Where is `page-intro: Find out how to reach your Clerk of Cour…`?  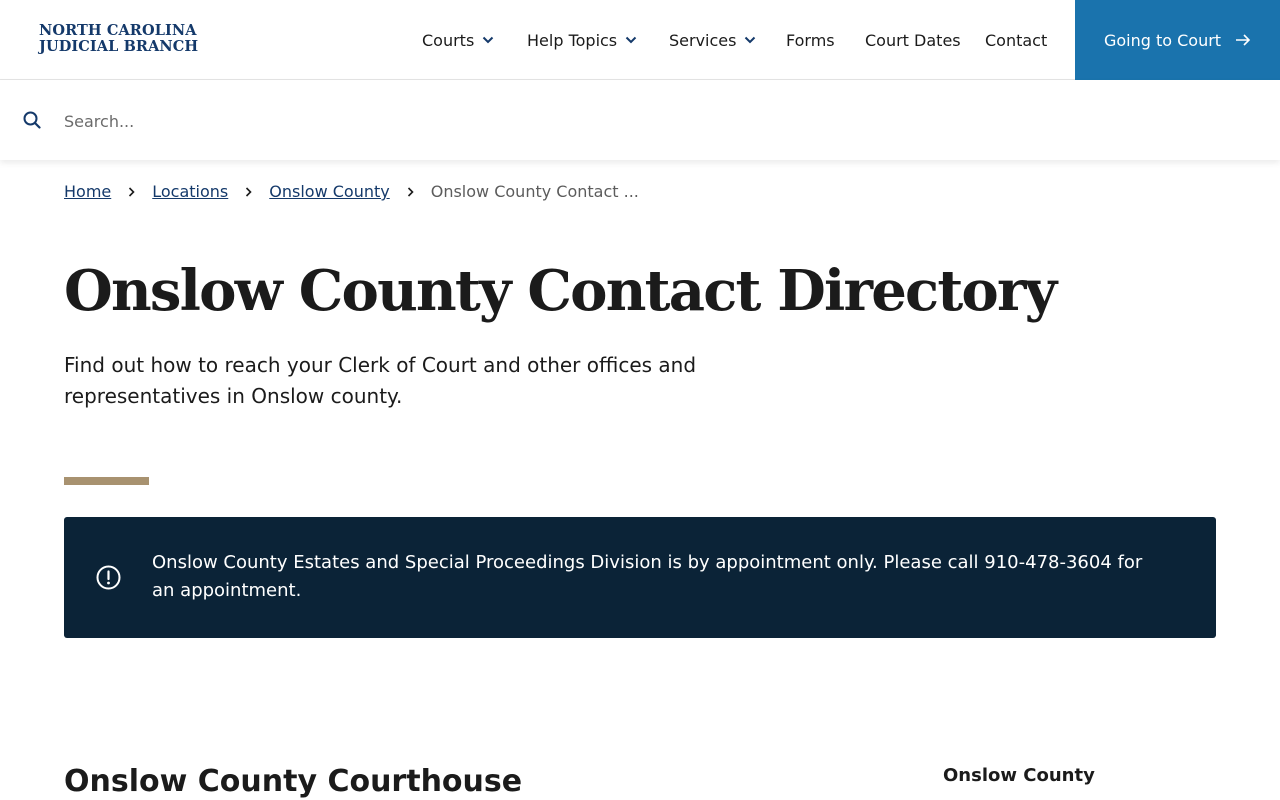 page-intro: Find out how to reach your Clerk of Cour… is located at coordinates (380, 380).